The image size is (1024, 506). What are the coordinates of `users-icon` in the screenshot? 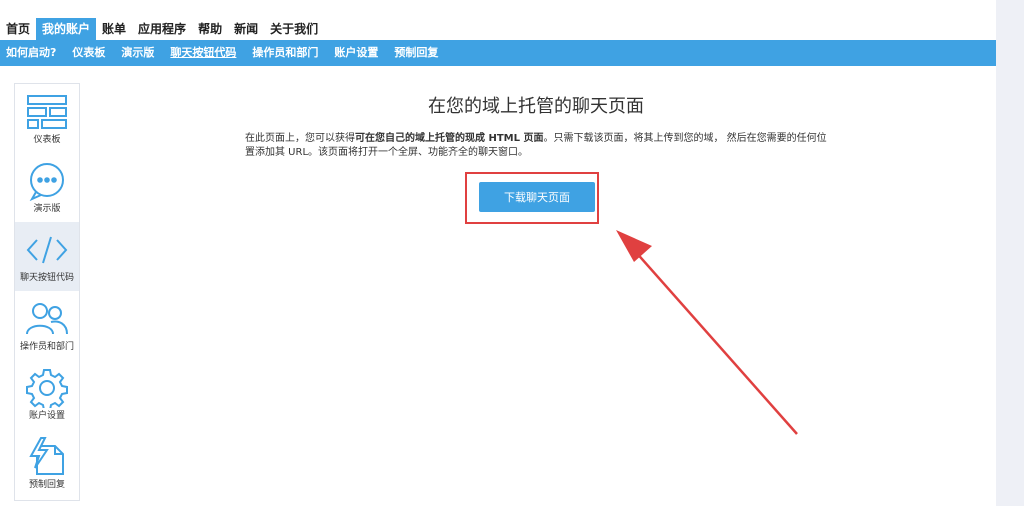 It's located at (47, 319).